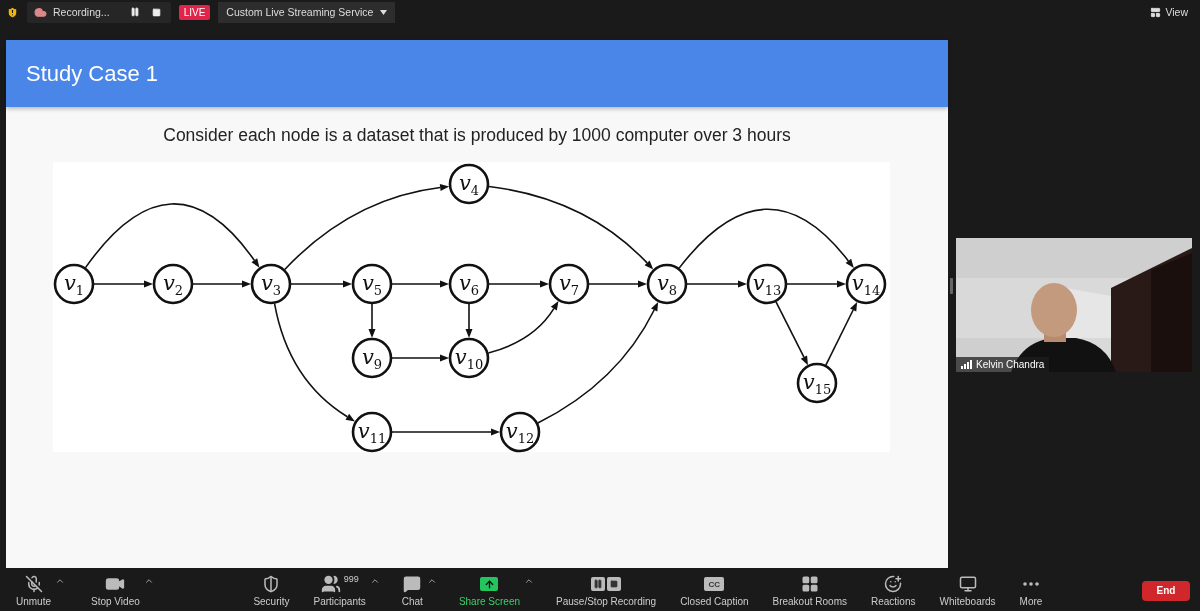 This screenshot has width=1200, height=611. Describe the element at coordinates (893, 584) in the screenshot. I see `smiley-plus-icon` at that location.